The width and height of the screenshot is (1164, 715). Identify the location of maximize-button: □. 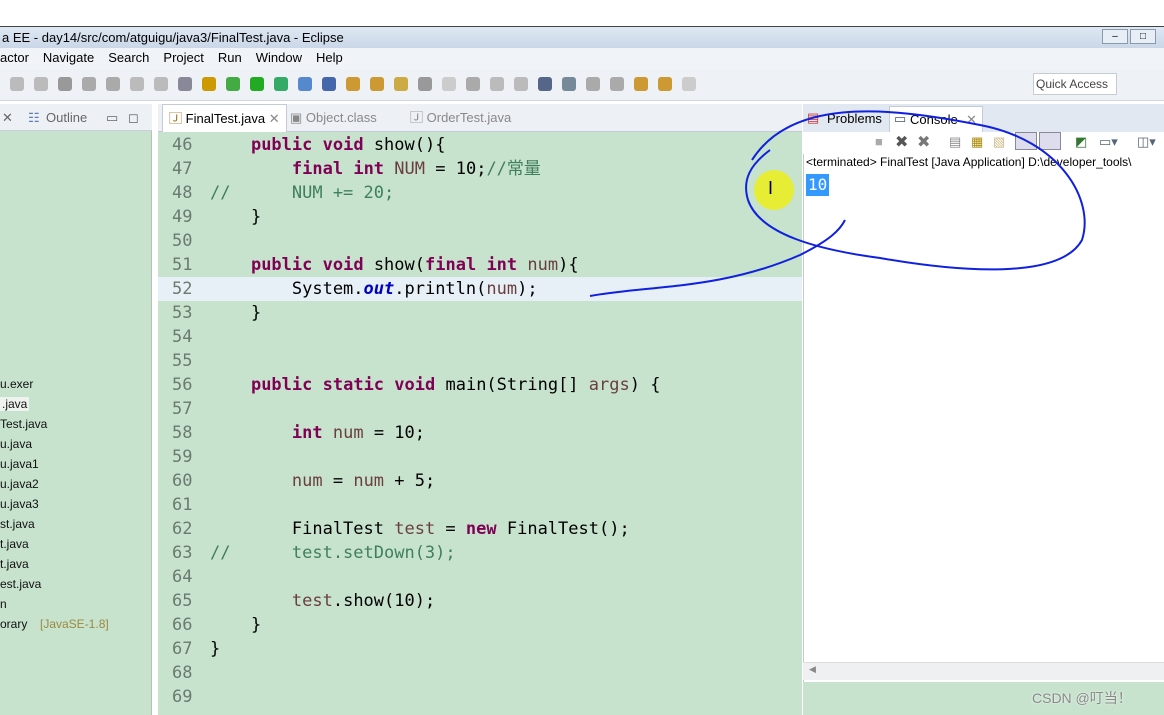
(1143, 36).